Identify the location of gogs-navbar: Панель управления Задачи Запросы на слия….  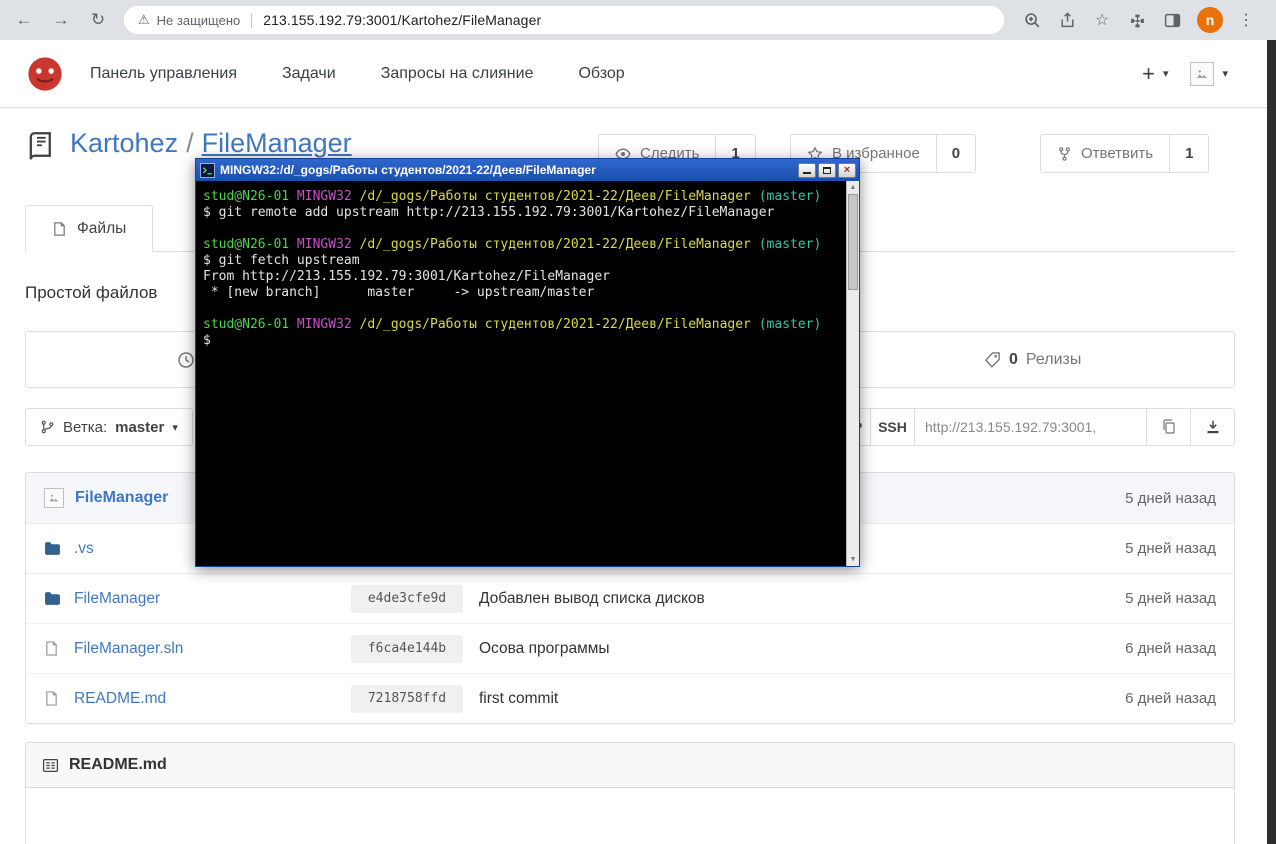
(638, 74).